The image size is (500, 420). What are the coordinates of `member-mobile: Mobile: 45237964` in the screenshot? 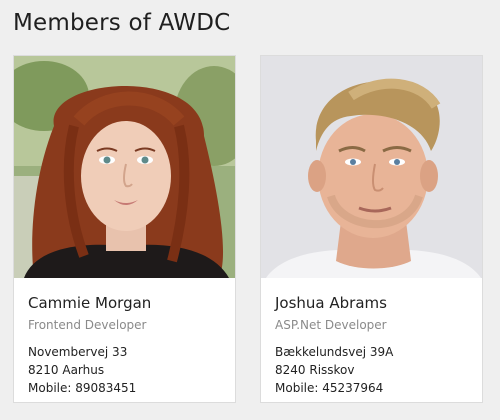 It's located at (329, 388).